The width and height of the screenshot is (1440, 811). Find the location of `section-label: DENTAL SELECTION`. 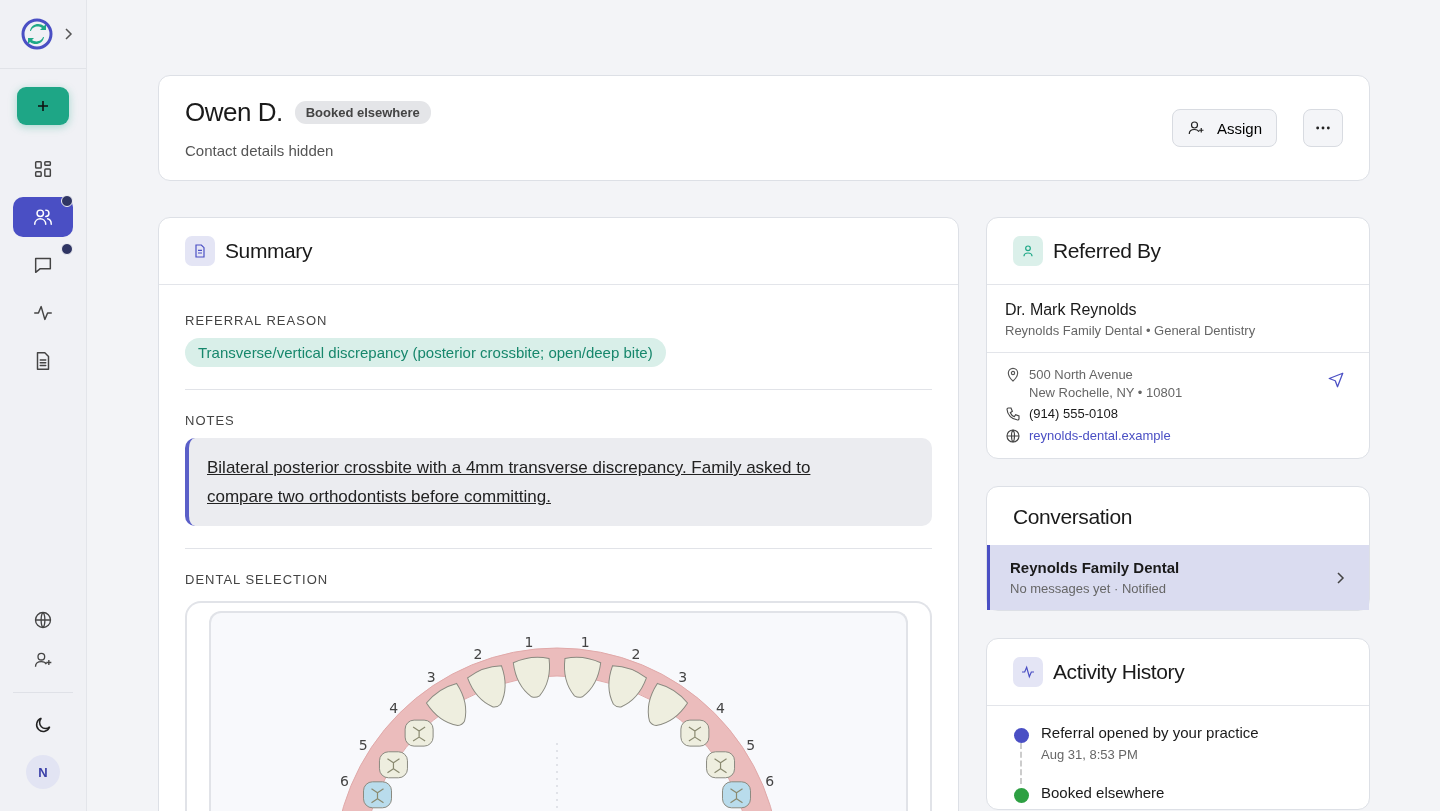

section-label: DENTAL SELECTION is located at coordinates (257, 579).